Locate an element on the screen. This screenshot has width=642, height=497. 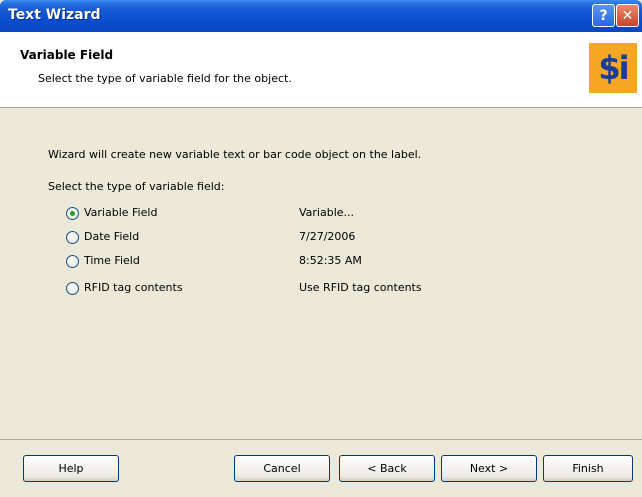
app-logo-icon: $i is located at coordinates (613, 68).